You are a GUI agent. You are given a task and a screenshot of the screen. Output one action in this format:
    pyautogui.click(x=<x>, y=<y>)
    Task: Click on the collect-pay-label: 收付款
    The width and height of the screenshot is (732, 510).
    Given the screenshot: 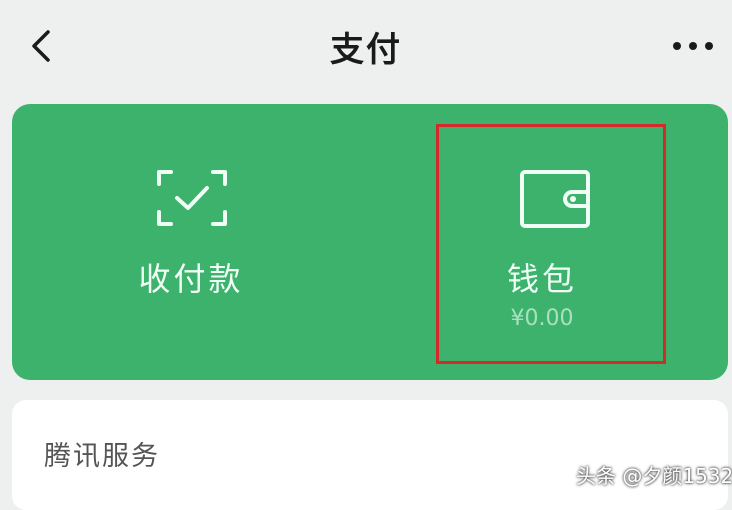 What is the action you would take?
    pyautogui.click(x=191, y=279)
    